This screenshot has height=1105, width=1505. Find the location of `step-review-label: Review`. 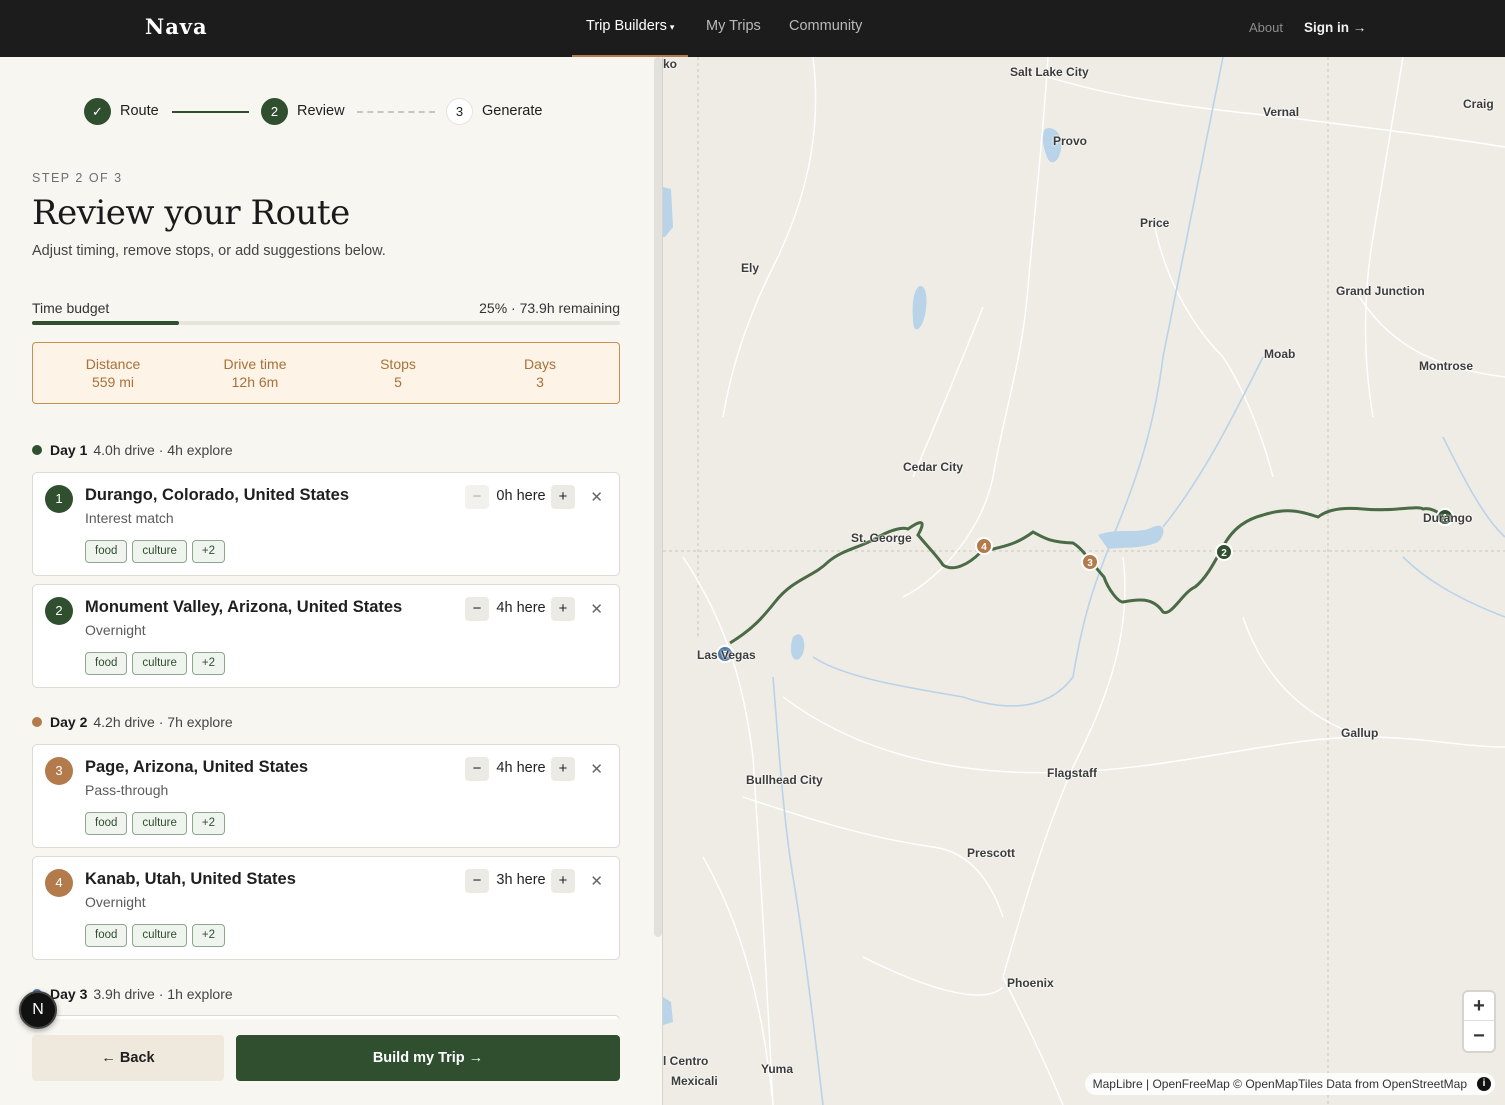

step-review-label: Review is located at coordinates (321, 111).